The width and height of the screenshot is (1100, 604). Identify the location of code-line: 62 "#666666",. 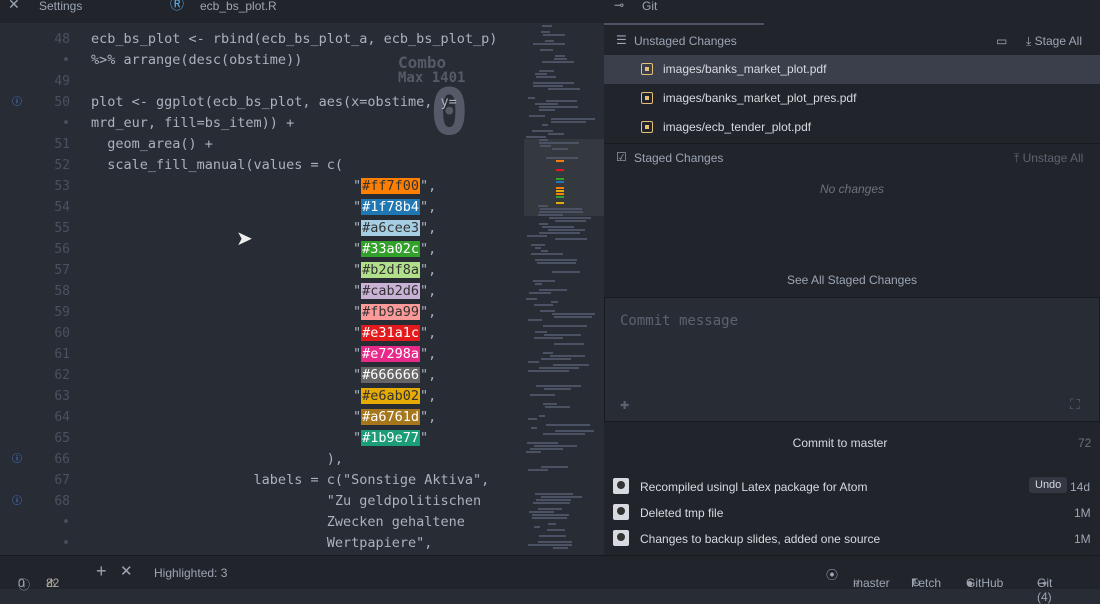
(262, 375).